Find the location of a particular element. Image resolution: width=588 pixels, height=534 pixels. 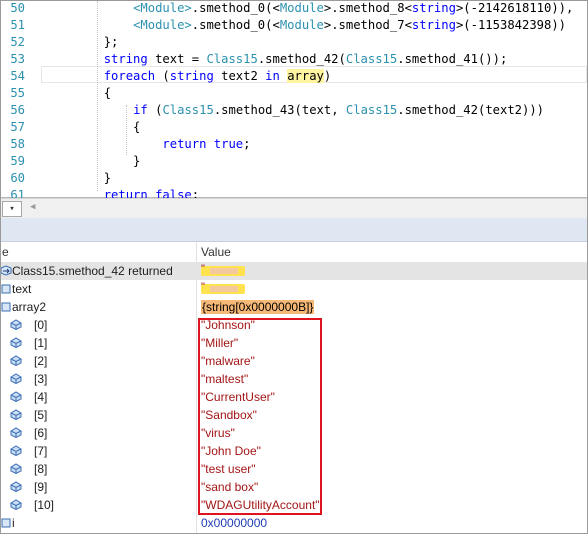

watch-name: i is located at coordinates (13, 523).